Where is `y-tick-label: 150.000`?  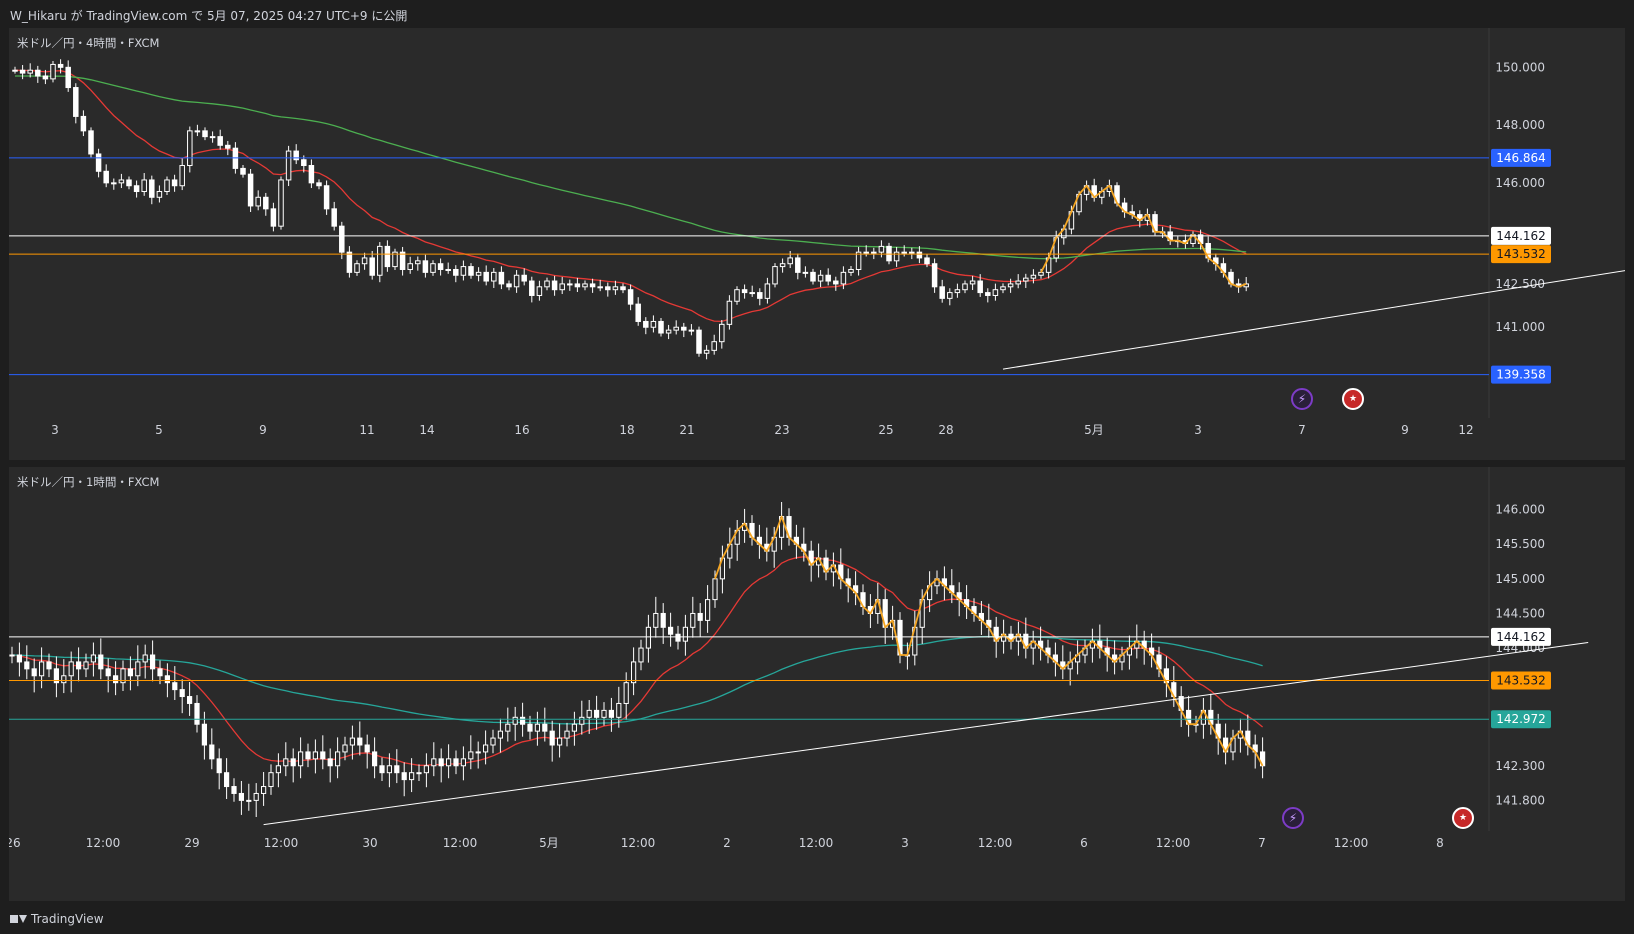 y-tick-label: 150.000 is located at coordinates (1520, 67).